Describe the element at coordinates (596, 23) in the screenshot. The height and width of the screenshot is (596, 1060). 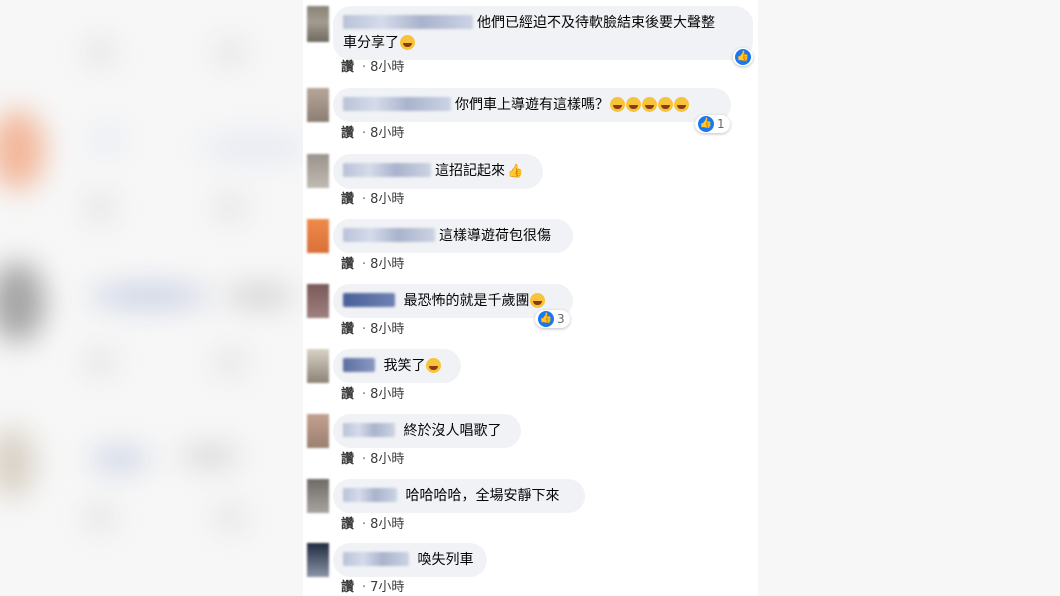
I see `comment-text: 他們已經迫不及待軟臉結束後要大聲整` at that location.